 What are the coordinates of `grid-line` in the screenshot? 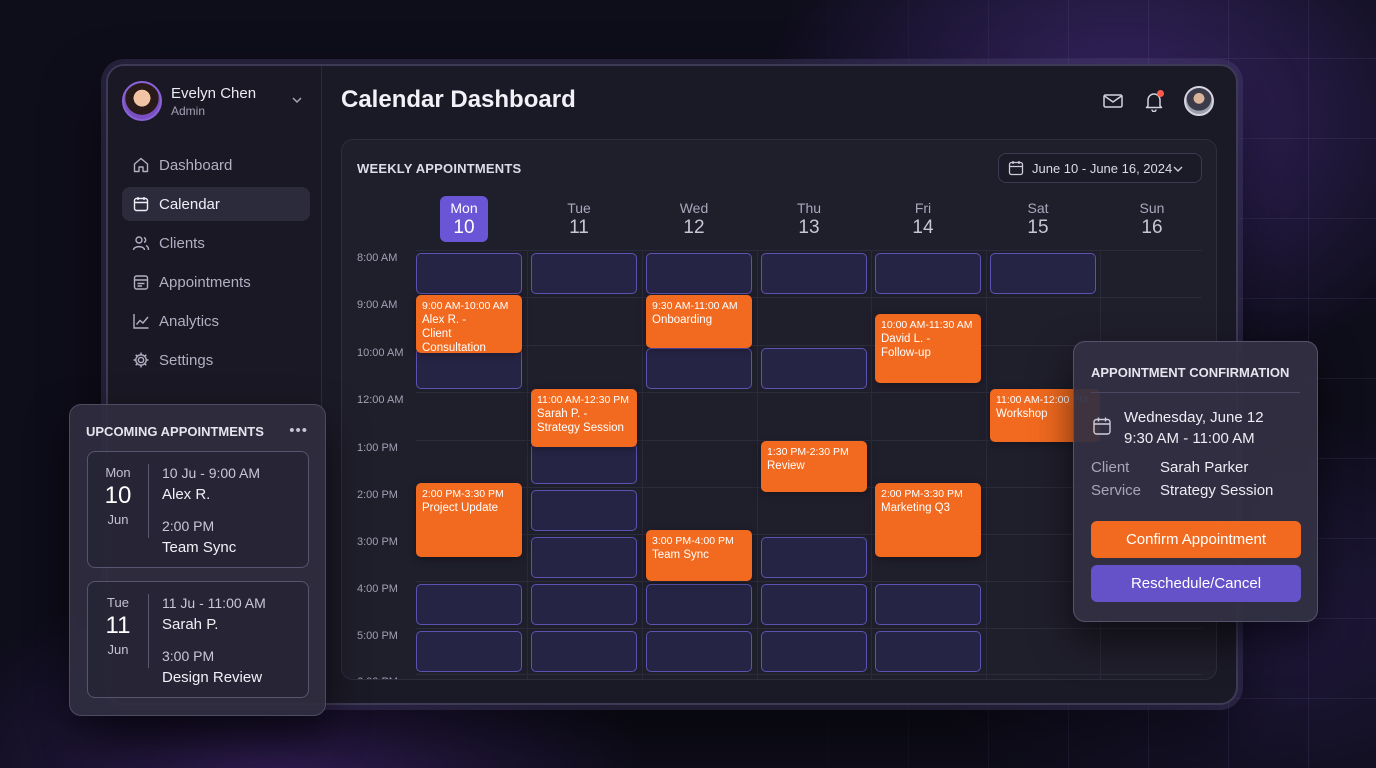 It's located at (809, 674).